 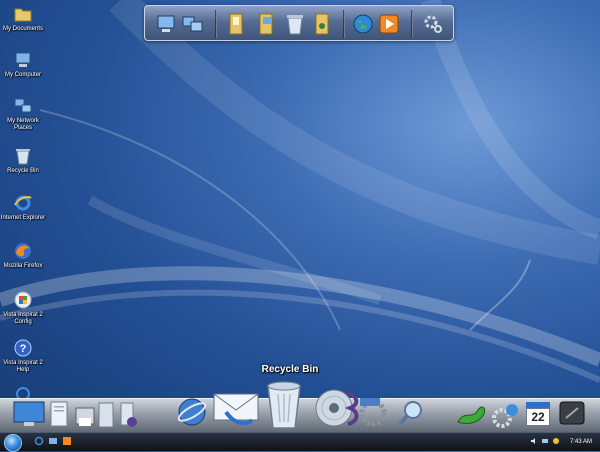 What do you see at coordinates (363, 24) in the screenshot?
I see `globe-icon` at bounding box center [363, 24].